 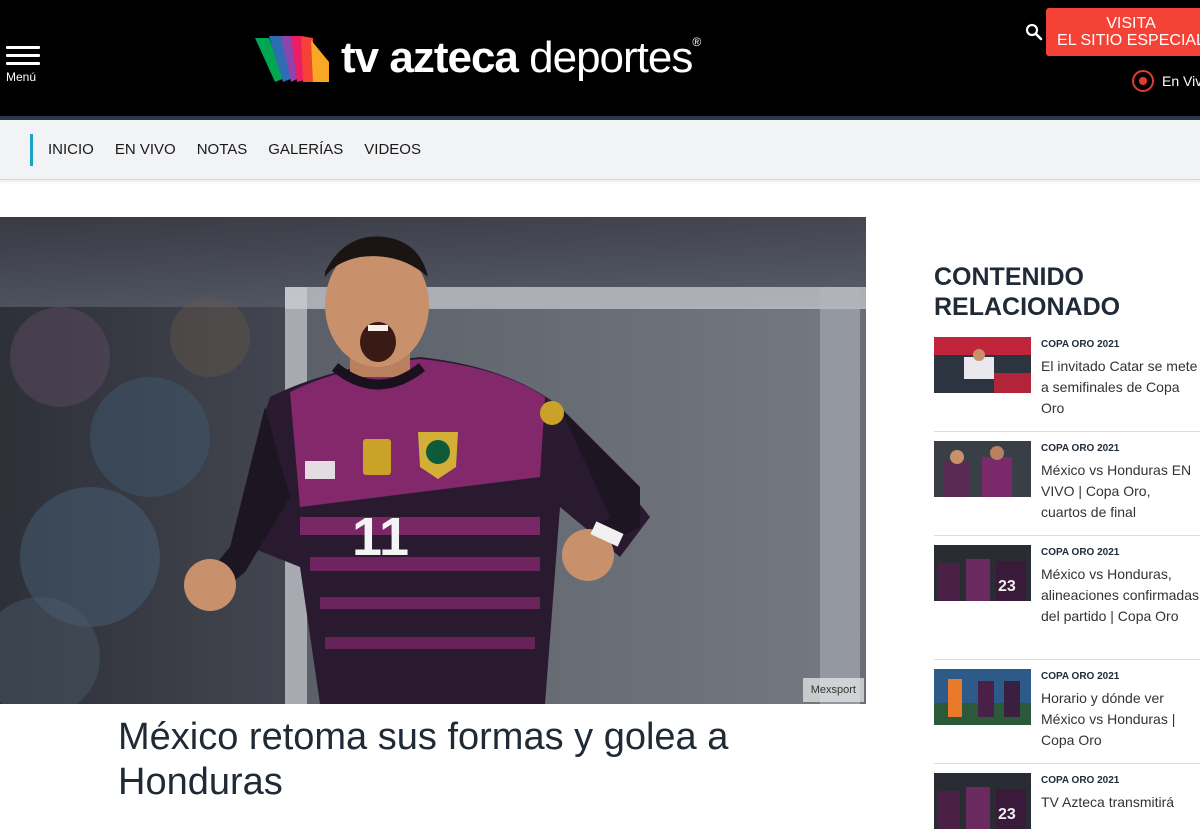 What do you see at coordinates (145, 149) in the screenshot?
I see `nav-item-en-vivo: EN VIVO` at bounding box center [145, 149].